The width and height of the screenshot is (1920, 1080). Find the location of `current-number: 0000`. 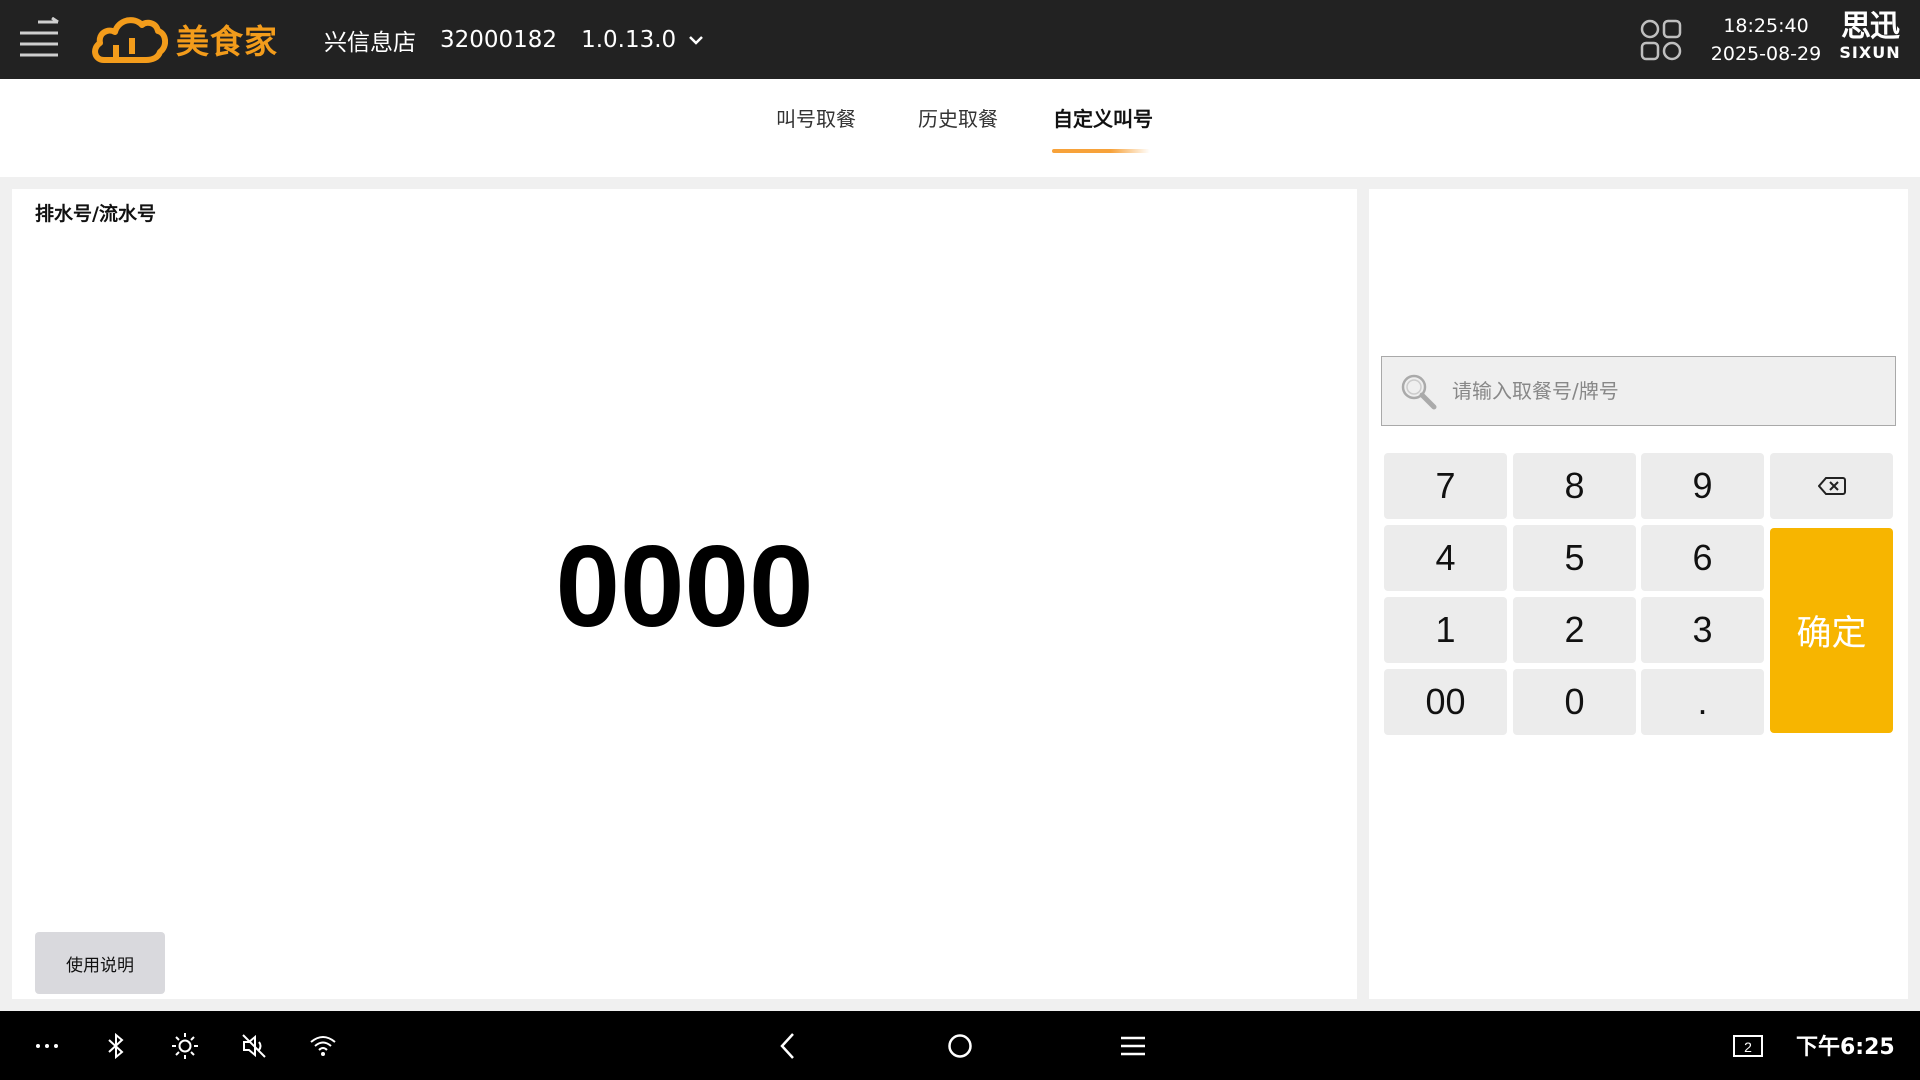

current-number: 0000 is located at coordinates (684, 586).